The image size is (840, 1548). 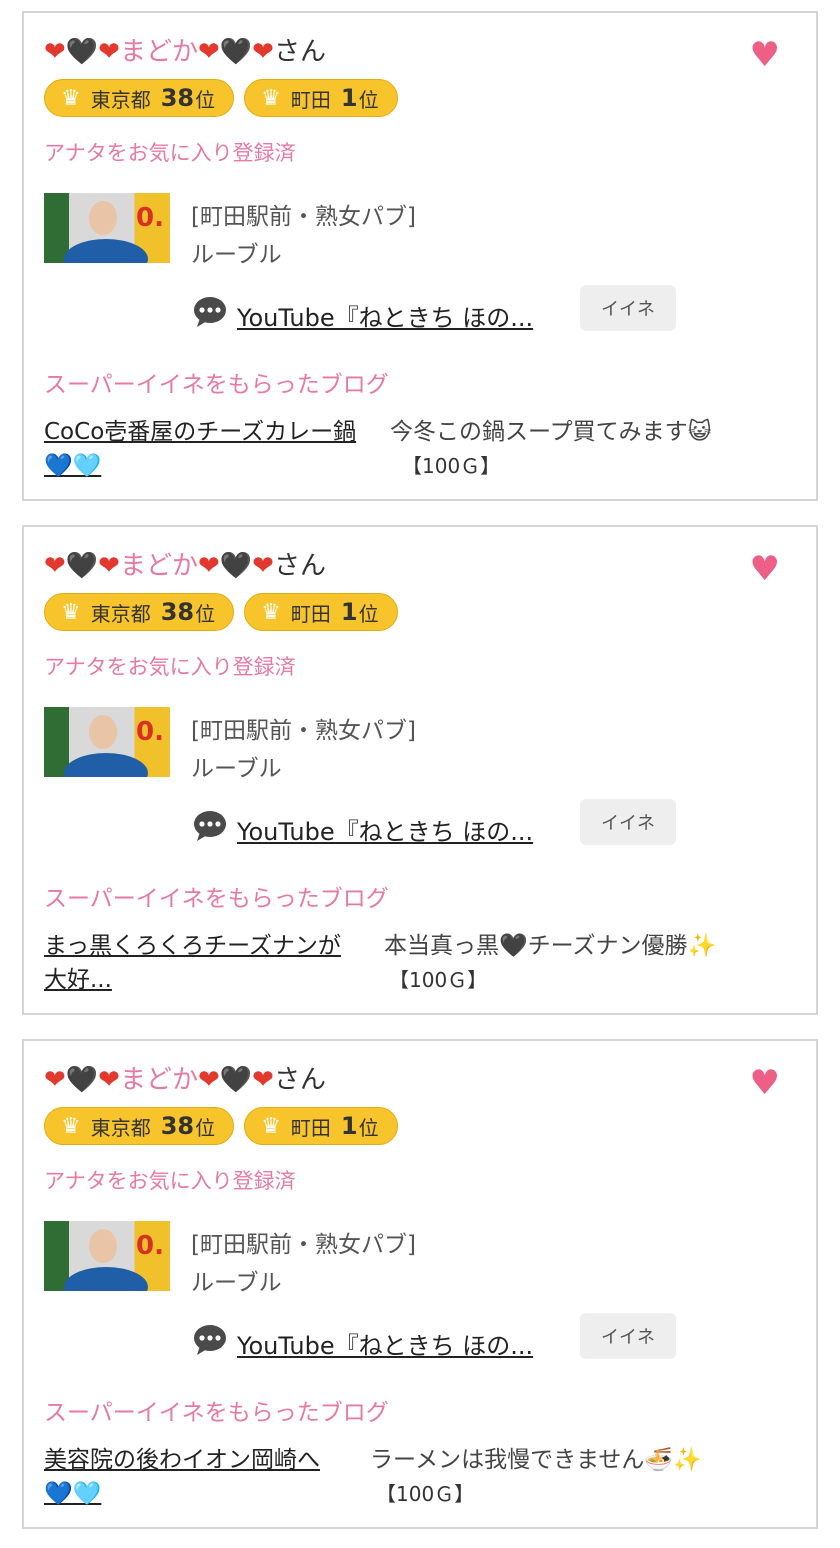 What do you see at coordinates (550, 946) in the screenshot?
I see `blog-excerpt: 本当真っ黒🖤チーズナン優勝✨` at bounding box center [550, 946].